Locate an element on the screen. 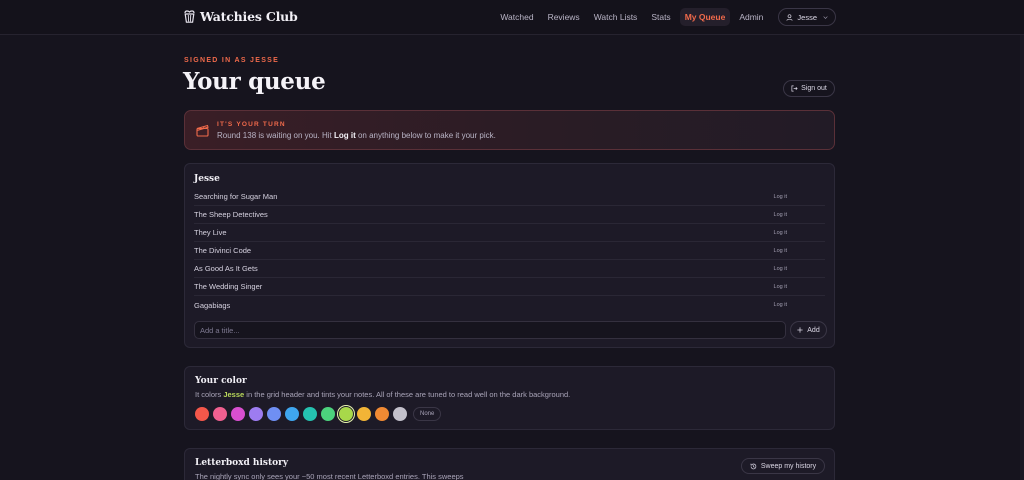  movie-title: The Wedding Singer is located at coordinates (228, 286).